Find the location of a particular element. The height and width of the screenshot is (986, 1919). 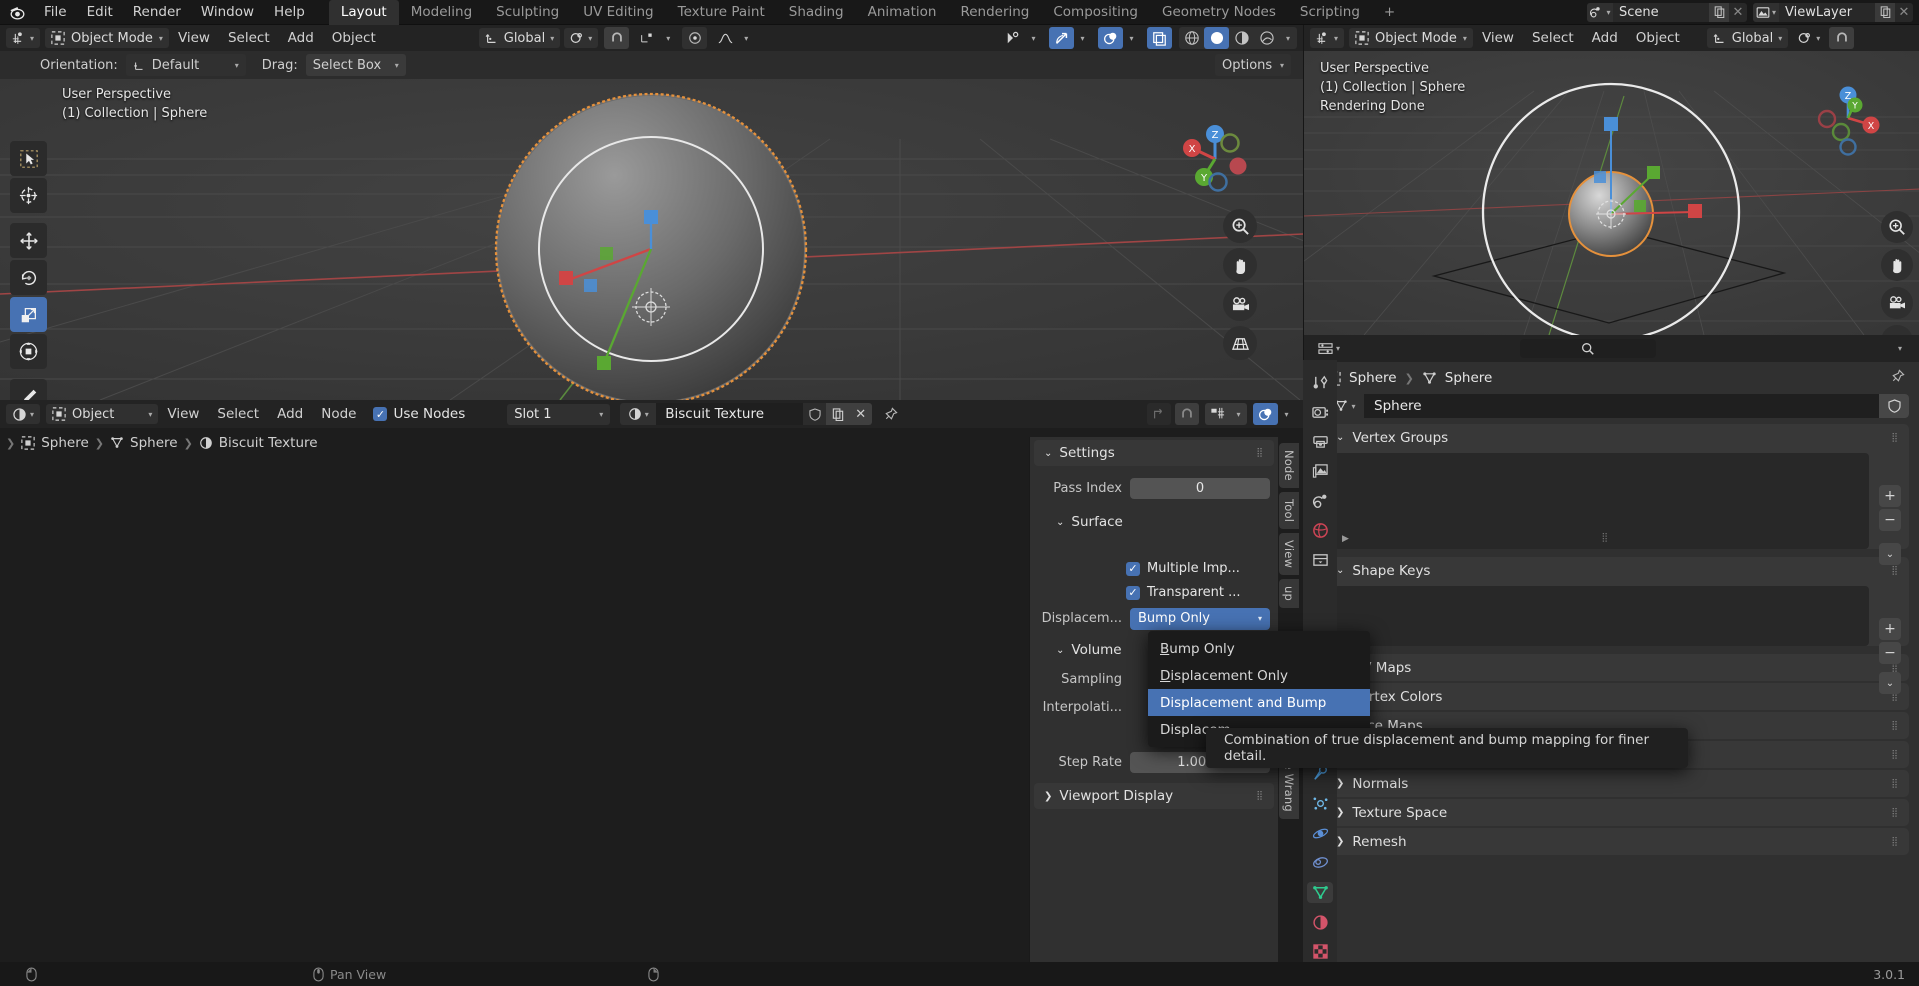

workspace-tab-rendering: Rendering is located at coordinates (994, 12).